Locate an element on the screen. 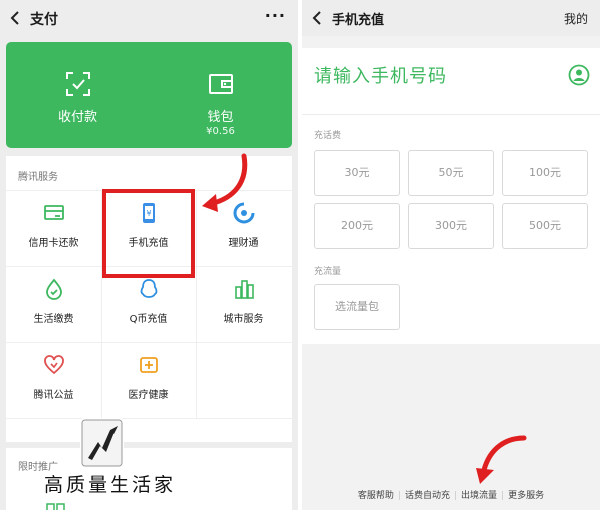 The width and height of the screenshot is (600, 510). footer-links: 客服帮助 | 话费自动充 | 出境流量 | 更多服务 is located at coordinates (451, 494).